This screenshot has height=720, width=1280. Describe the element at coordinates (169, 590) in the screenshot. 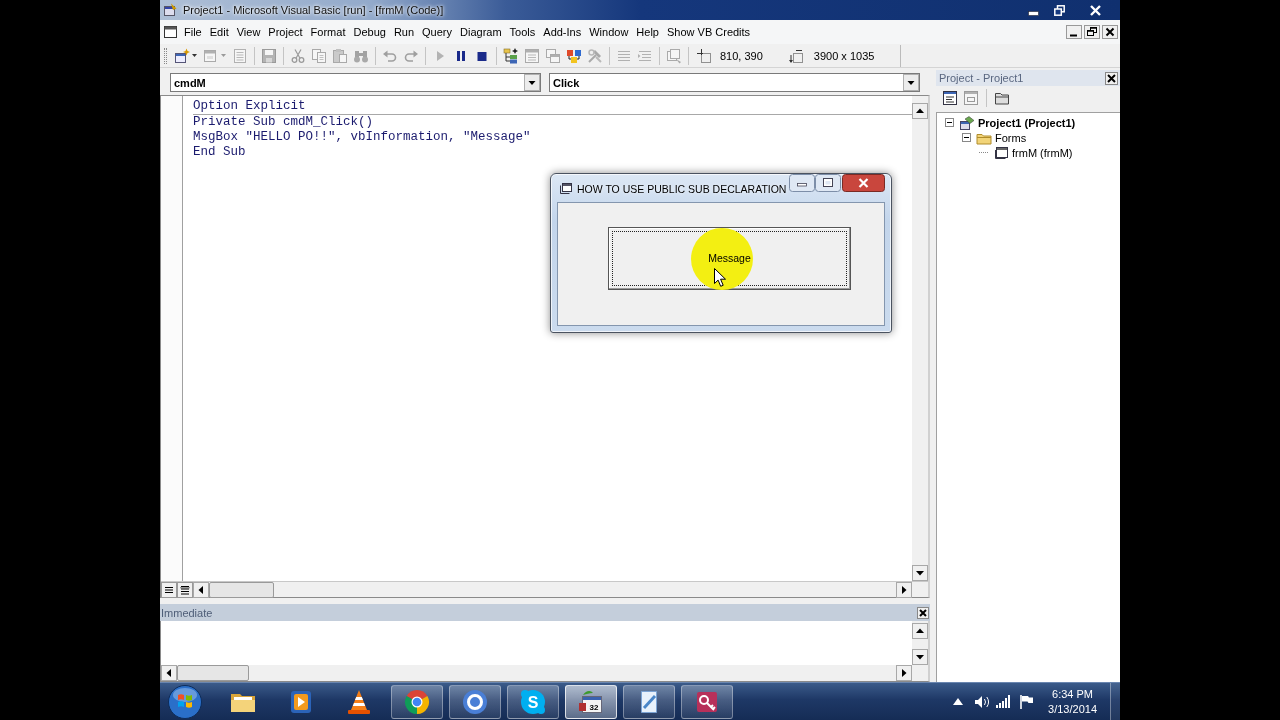

I see `procedure-view-icon` at that location.